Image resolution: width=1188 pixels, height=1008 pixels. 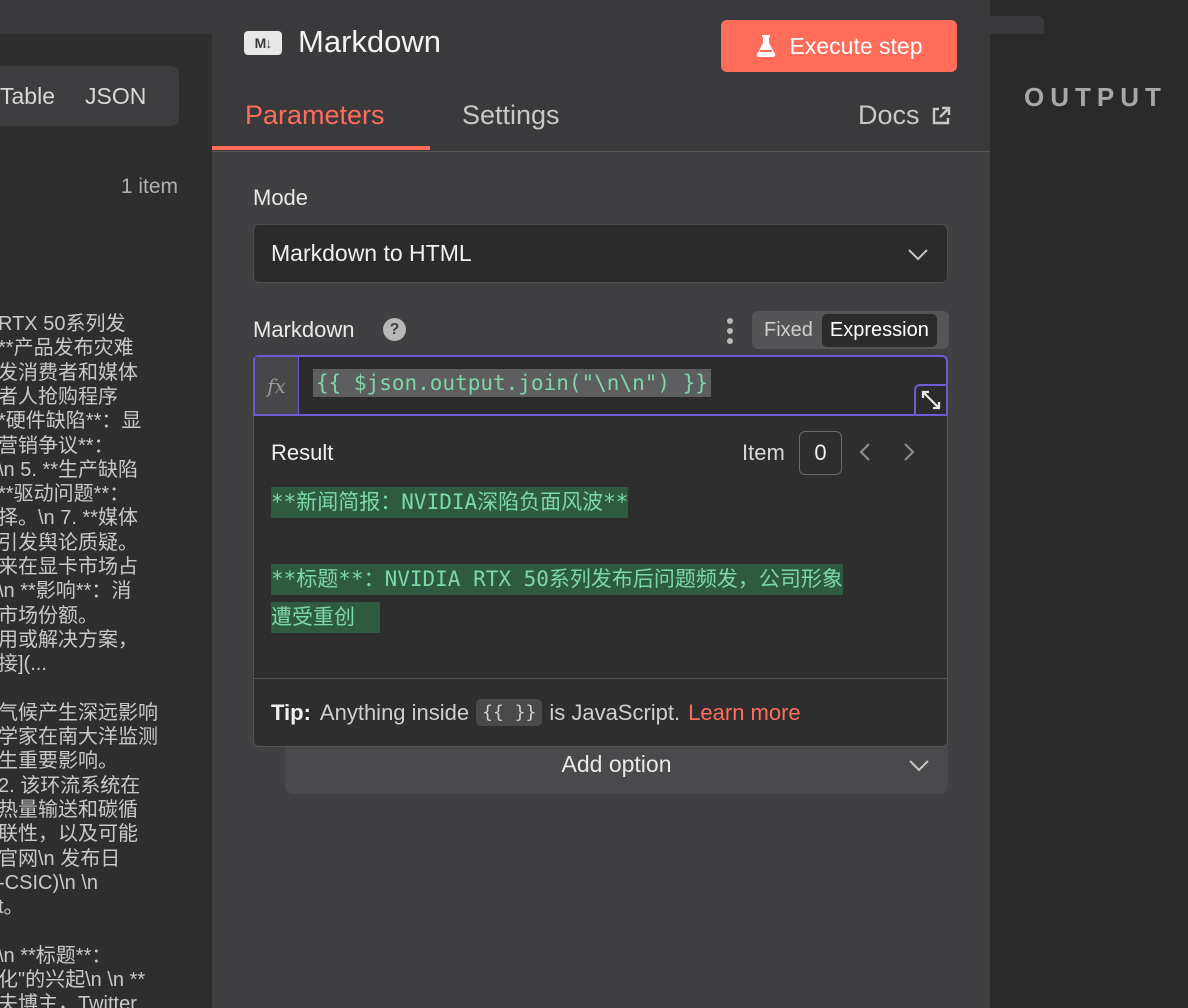 I want to click on input-text-line: *硬件缺陷**：显, so click(x=71, y=421).